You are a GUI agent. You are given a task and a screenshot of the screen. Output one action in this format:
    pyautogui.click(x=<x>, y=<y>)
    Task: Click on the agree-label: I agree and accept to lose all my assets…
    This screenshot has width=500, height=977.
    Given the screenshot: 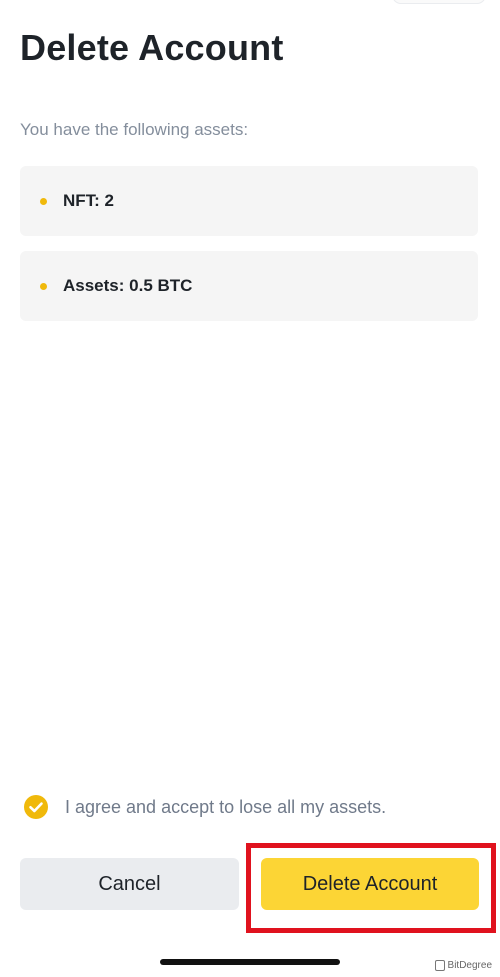 What is the action you would take?
    pyautogui.click(x=226, y=806)
    